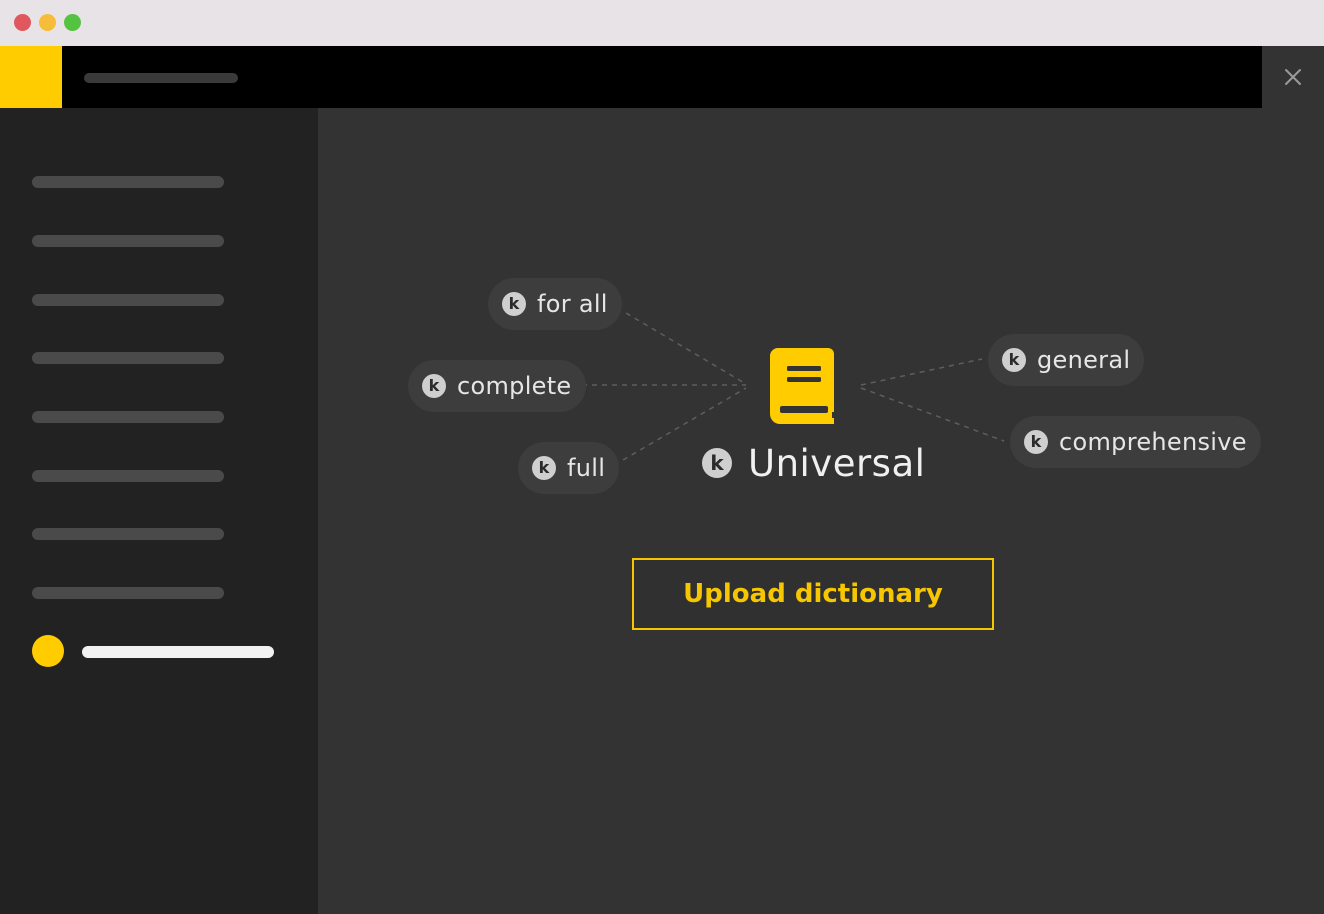 The height and width of the screenshot is (914, 1324). What do you see at coordinates (572, 304) in the screenshot?
I see `tag-label: for all` at bounding box center [572, 304].